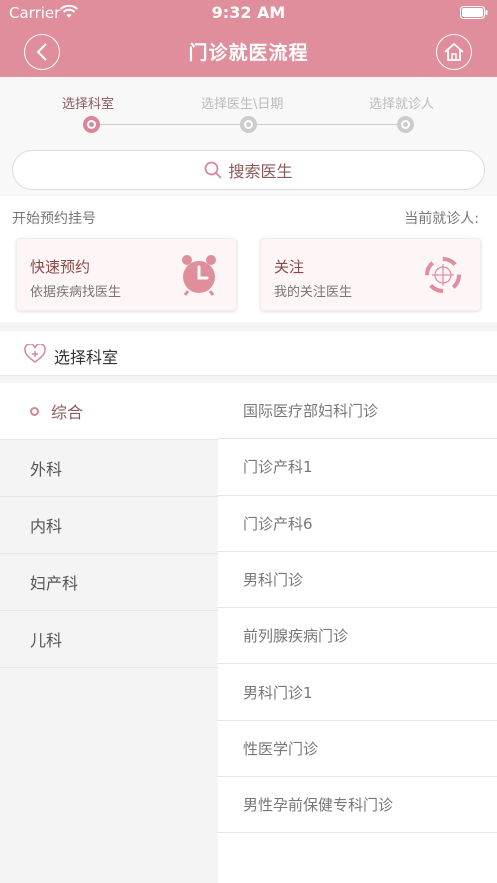 The width and height of the screenshot is (497, 883). I want to click on category-item-pediatrics: 儿科, so click(109, 639).